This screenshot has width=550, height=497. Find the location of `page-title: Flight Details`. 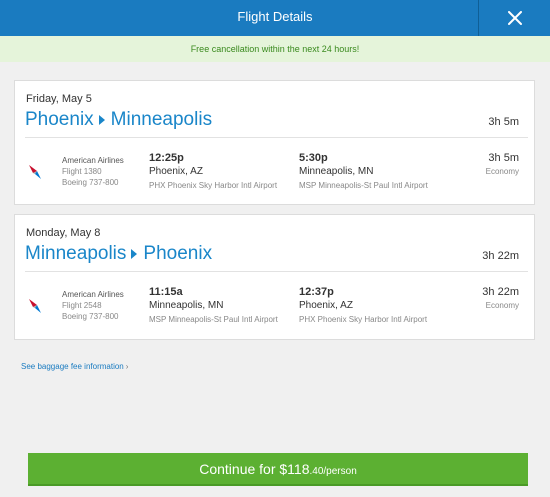

page-title: Flight Details is located at coordinates (275, 16).